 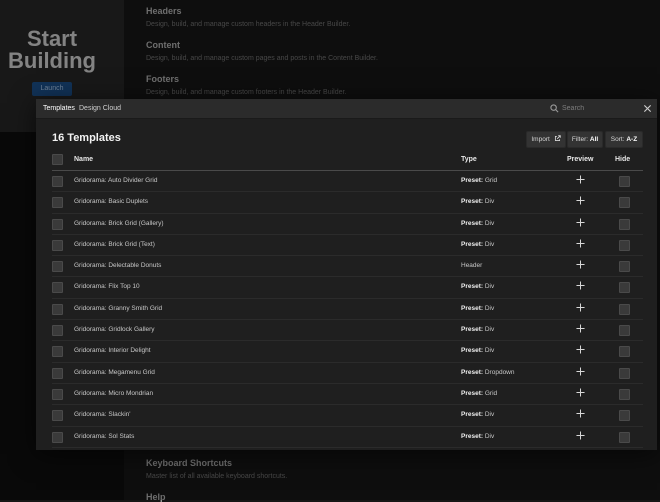 I want to click on table-row: Gridorama: Gridlock Gallery Preset: Div, so click(x=347, y=331).